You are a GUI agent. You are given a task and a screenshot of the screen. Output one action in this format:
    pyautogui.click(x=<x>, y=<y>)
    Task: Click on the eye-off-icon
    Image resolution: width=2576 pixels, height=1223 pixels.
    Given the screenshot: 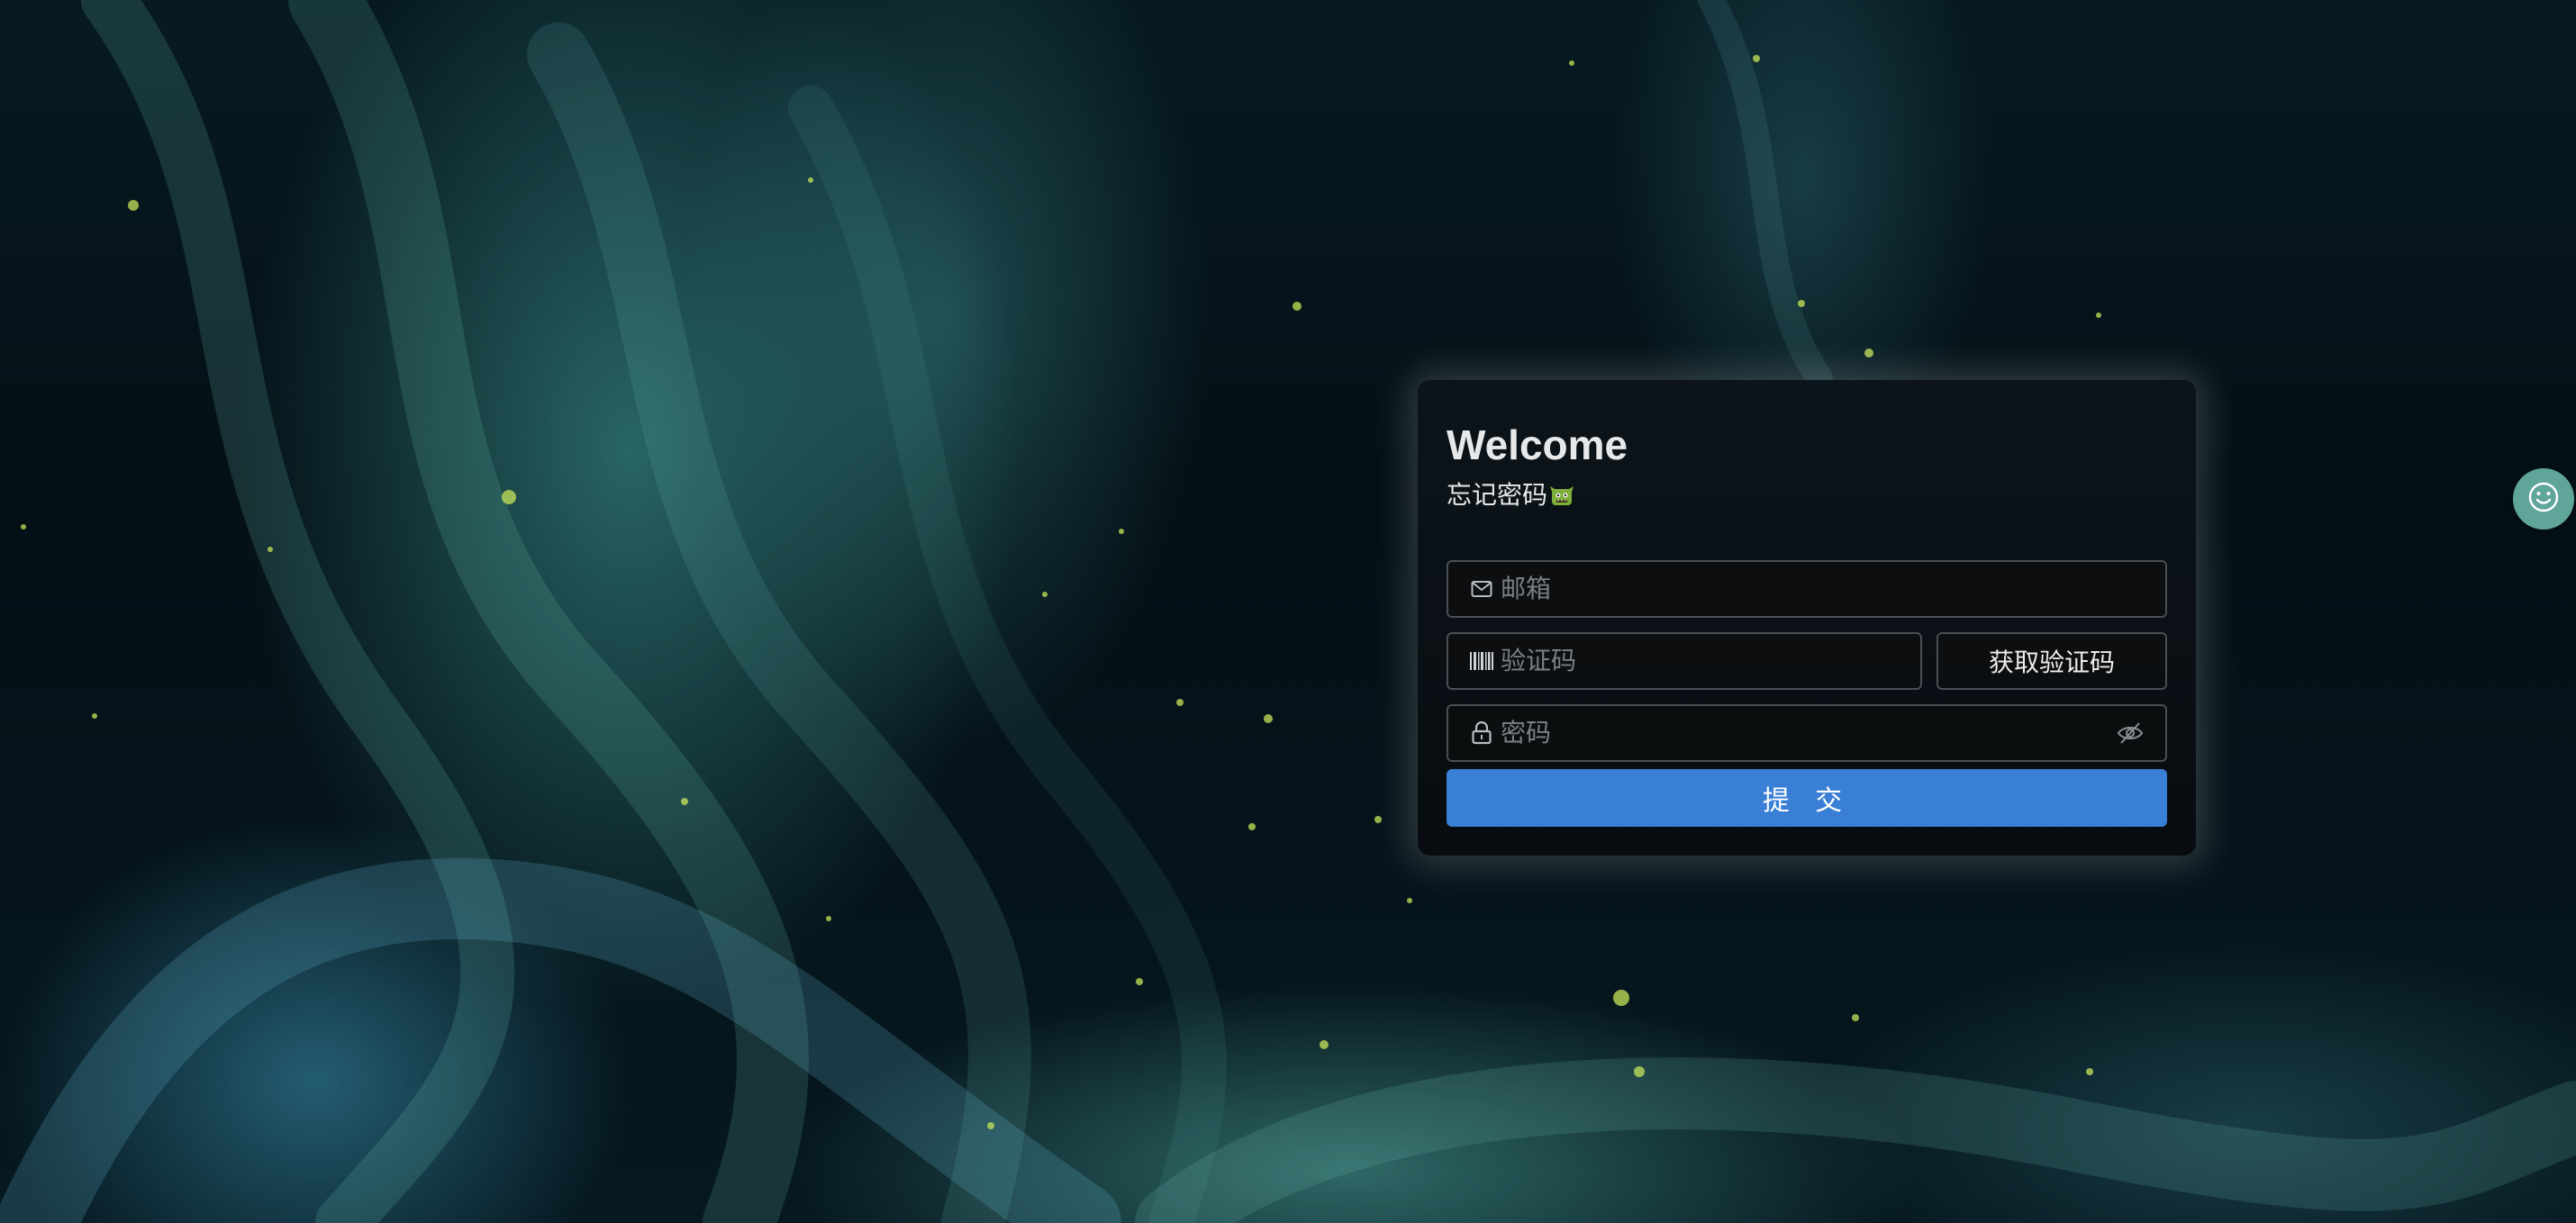 What is the action you would take?
    pyautogui.click(x=2130, y=733)
    